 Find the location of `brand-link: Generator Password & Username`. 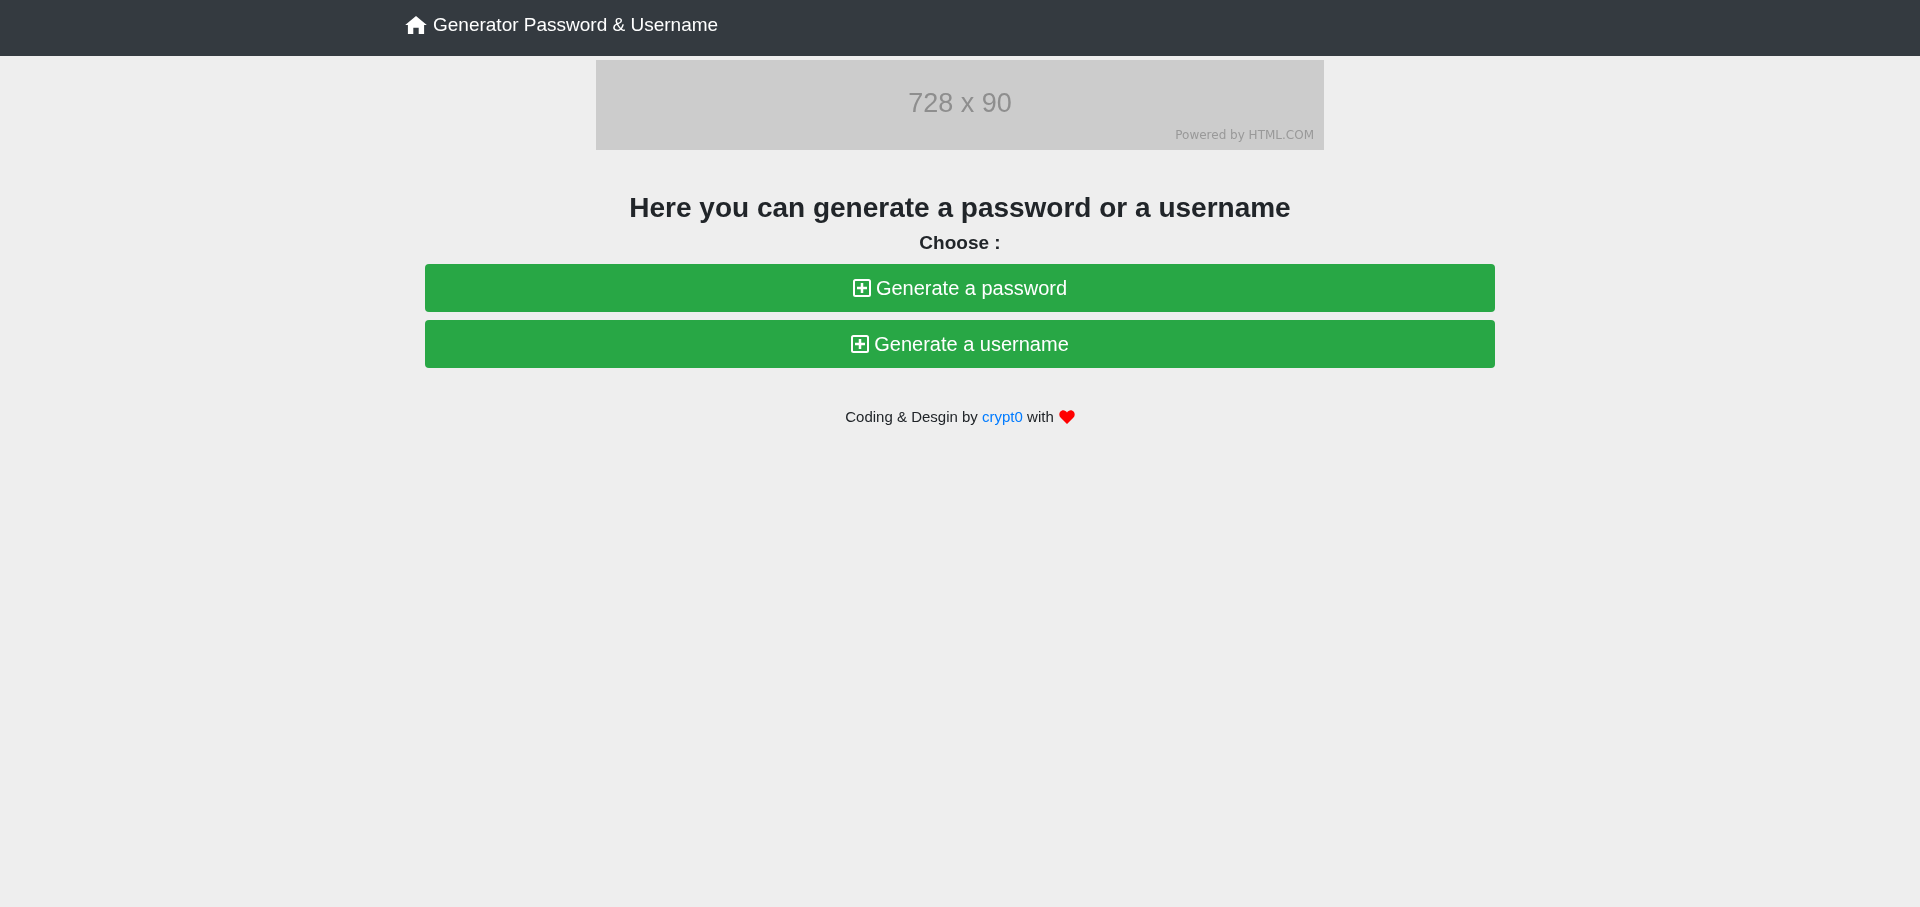

brand-link: Generator Password & Username is located at coordinates (562, 25).